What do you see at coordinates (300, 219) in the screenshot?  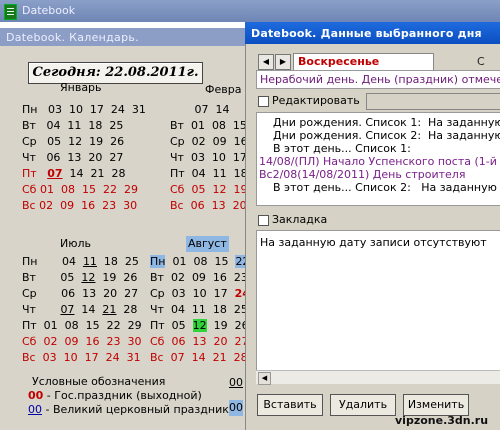 I see `bookmark-label: Закладка` at bounding box center [300, 219].